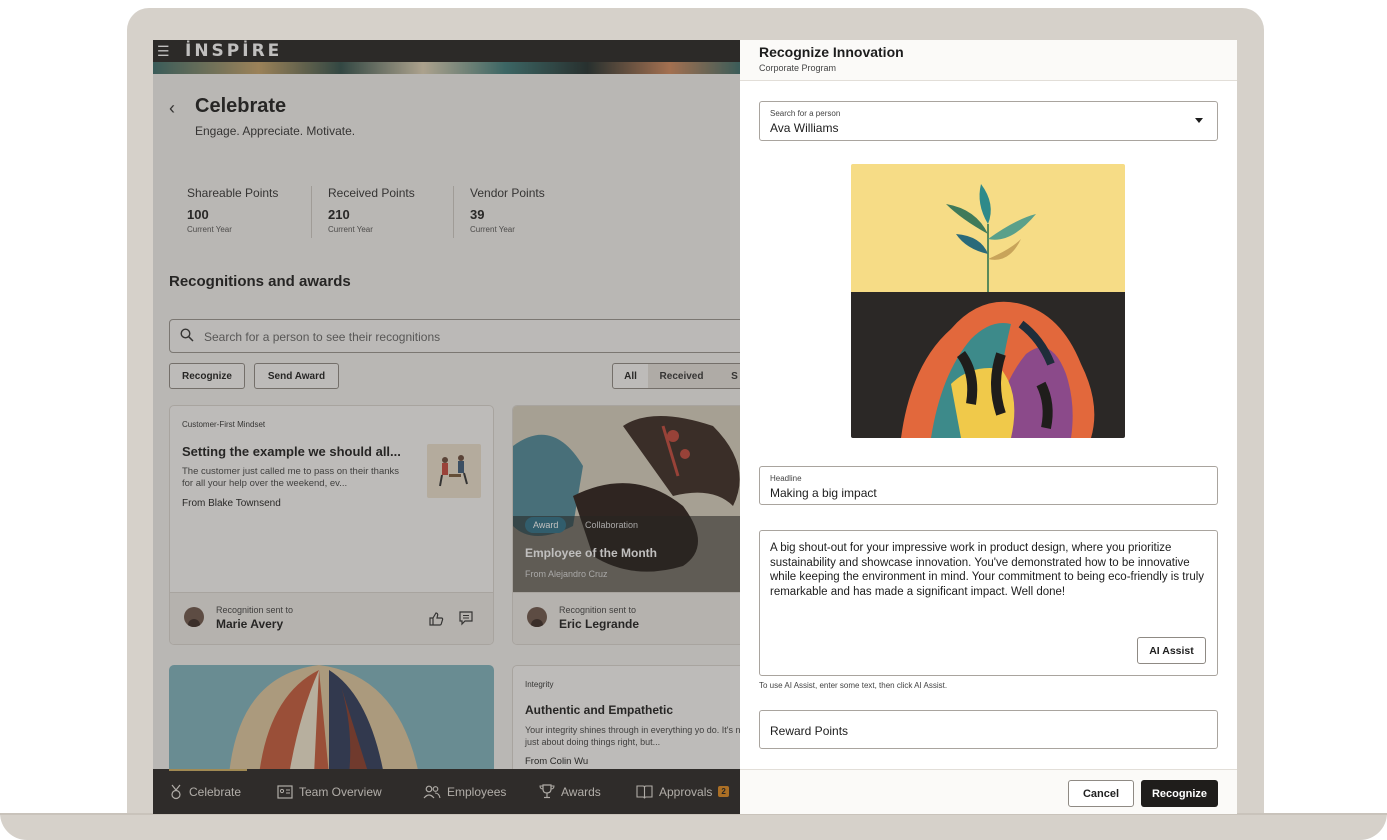 This screenshot has width=1387, height=840. Describe the element at coordinates (988, 301) in the screenshot. I see `recognition-artwork` at that location.